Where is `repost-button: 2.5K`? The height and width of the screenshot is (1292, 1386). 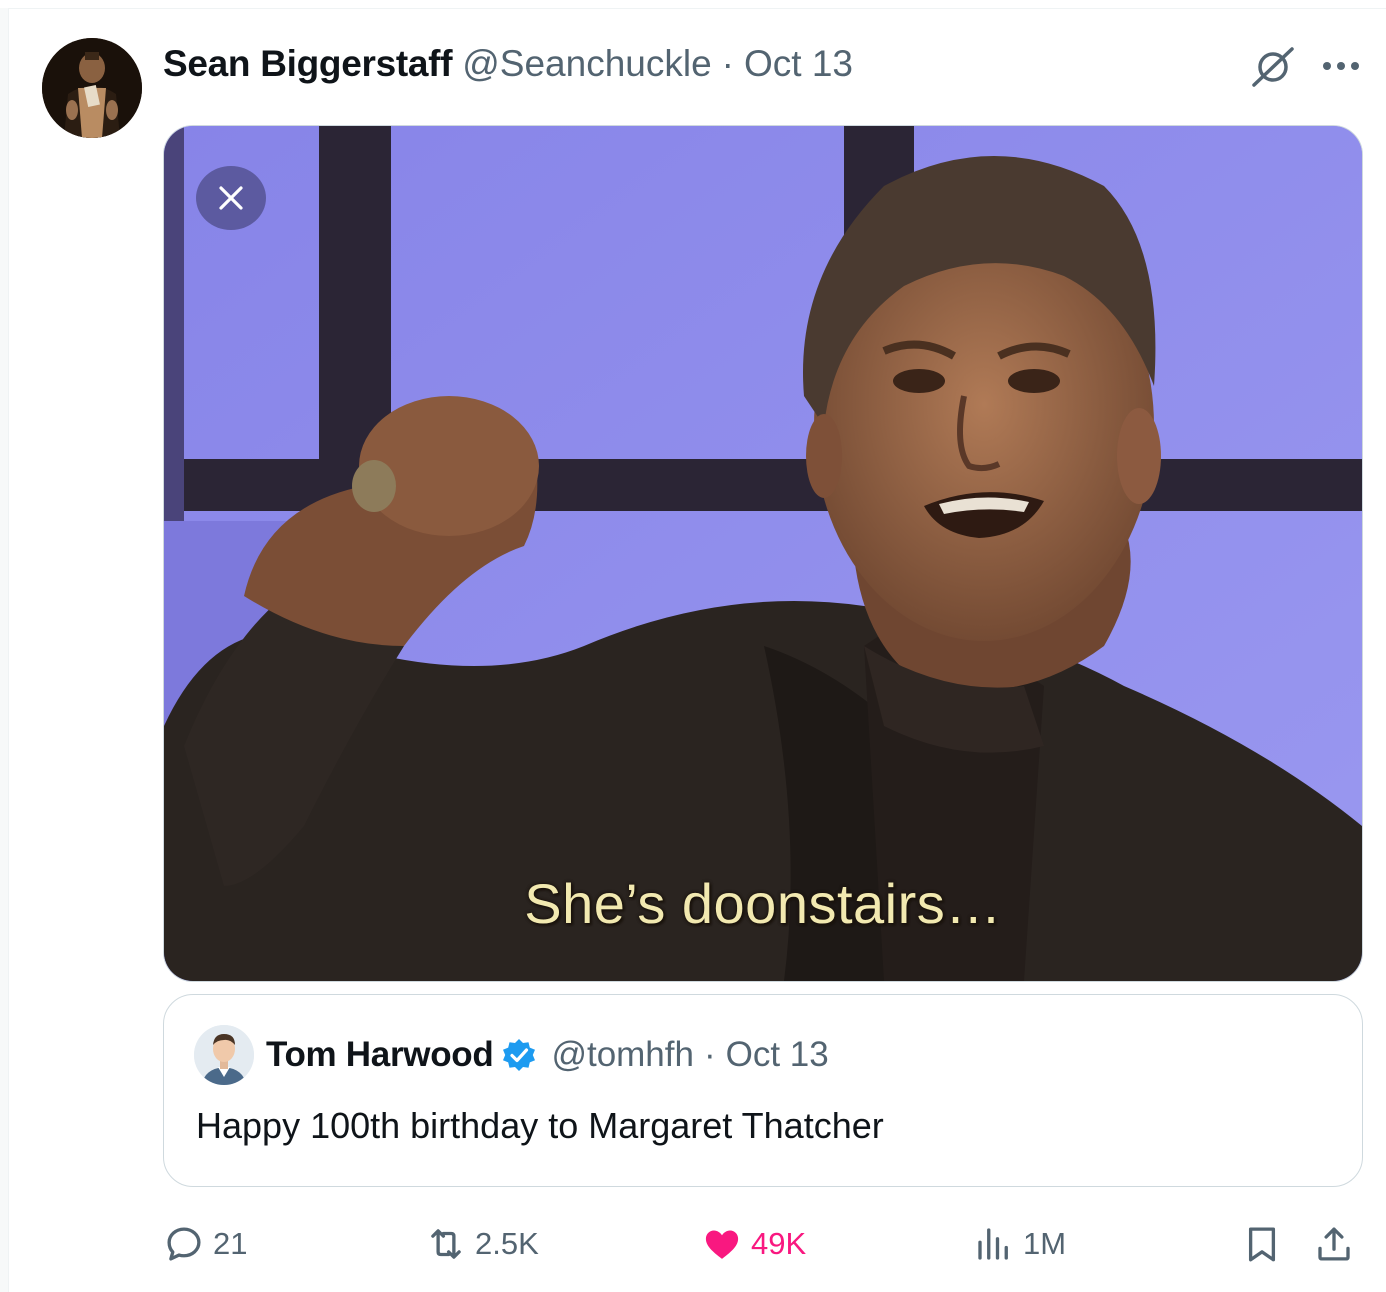
repost-button: 2.5K is located at coordinates (482, 1244).